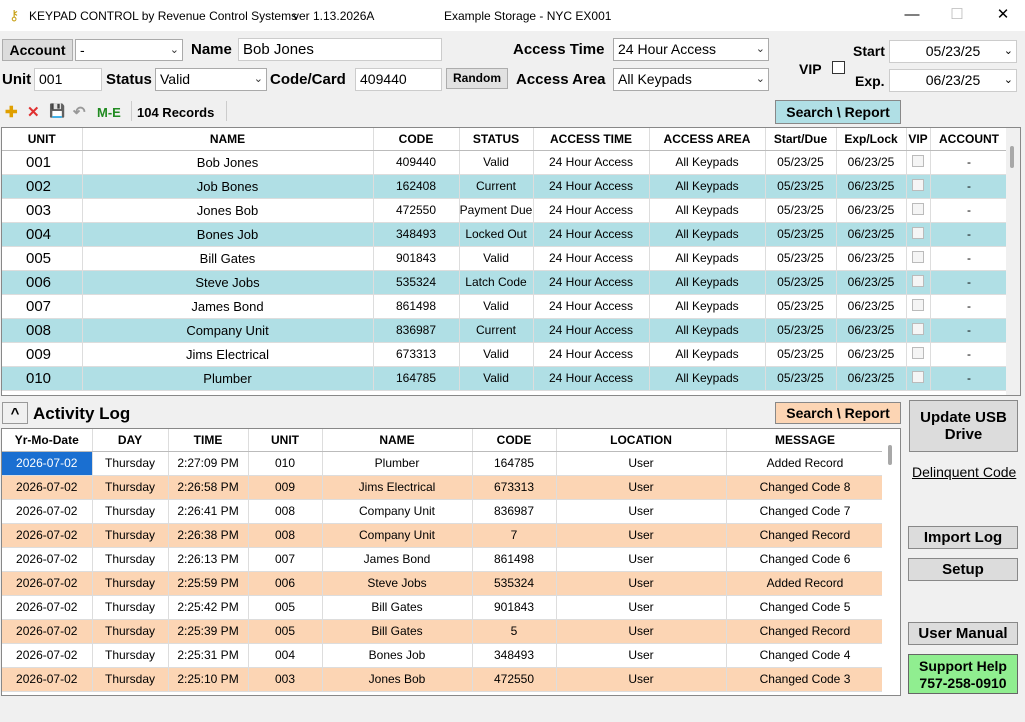 Image resolution: width=1025 pixels, height=722 pixels. What do you see at coordinates (953, 51) in the screenshot?
I see `start-date: 05/23/25 ⌄` at bounding box center [953, 51].